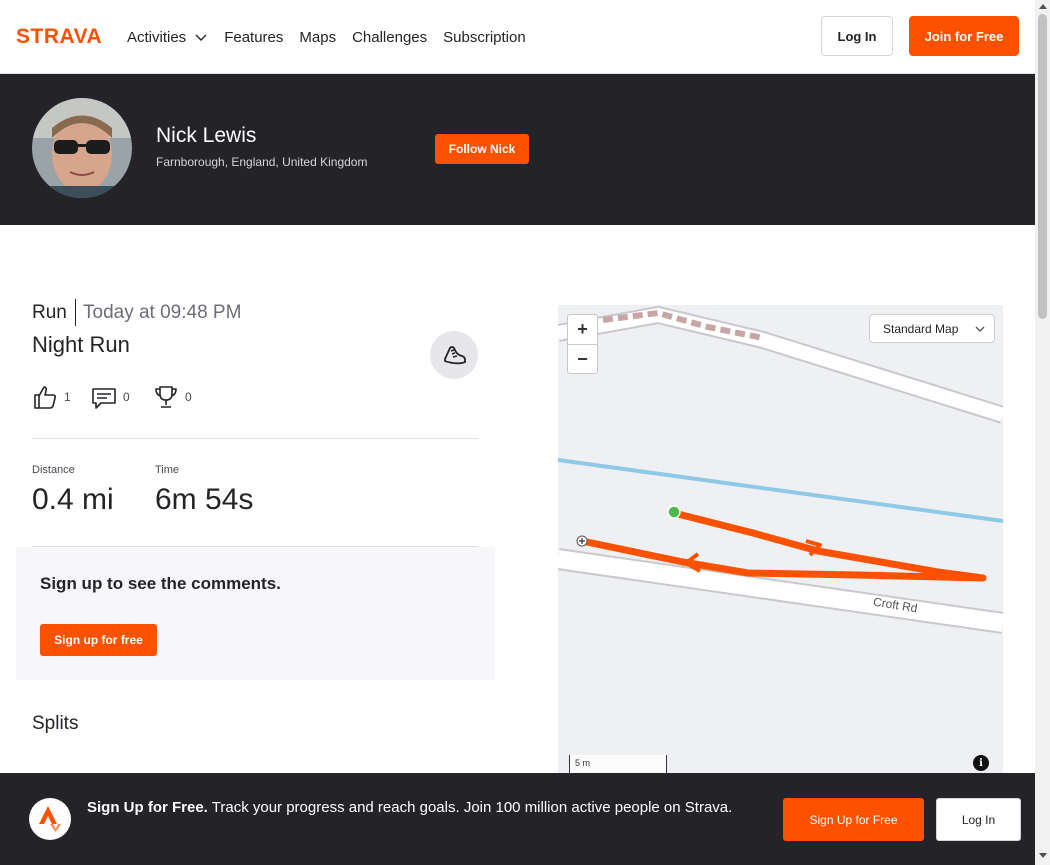 The width and height of the screenshot is (1050, 865). Describe the element at coordinates (1043, 6) in the screenshot. I see `scroll-up-arrow-icon` at that location.